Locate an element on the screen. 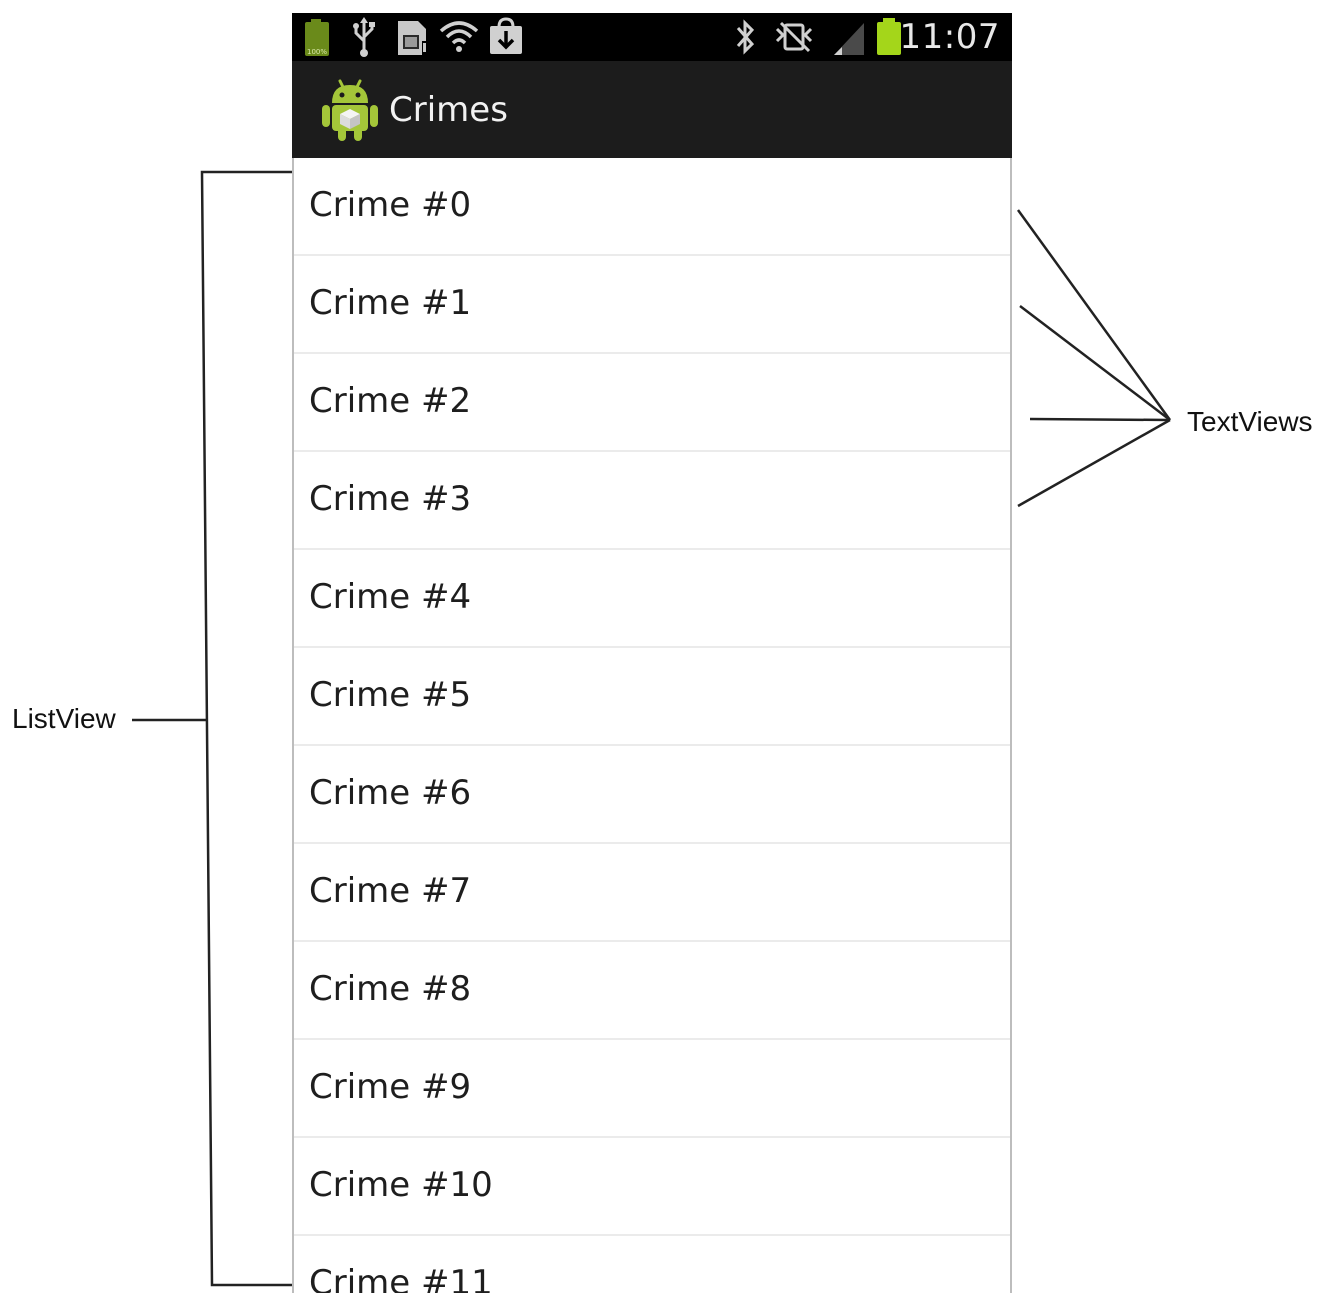  listview-bracket is located at coordinates (246, 728).